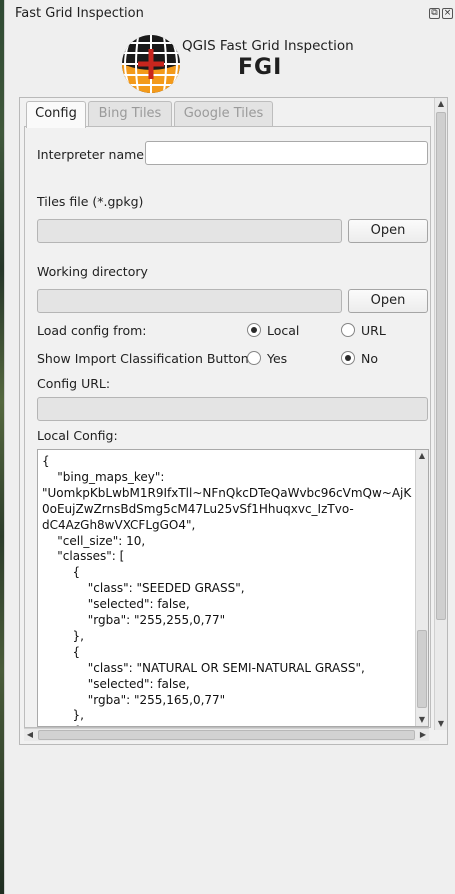  What do you see at coordinates (441, 104) in the screenshot?
I see `panel-scroll-up-icon: ▲` at bounding box center [441, 104].